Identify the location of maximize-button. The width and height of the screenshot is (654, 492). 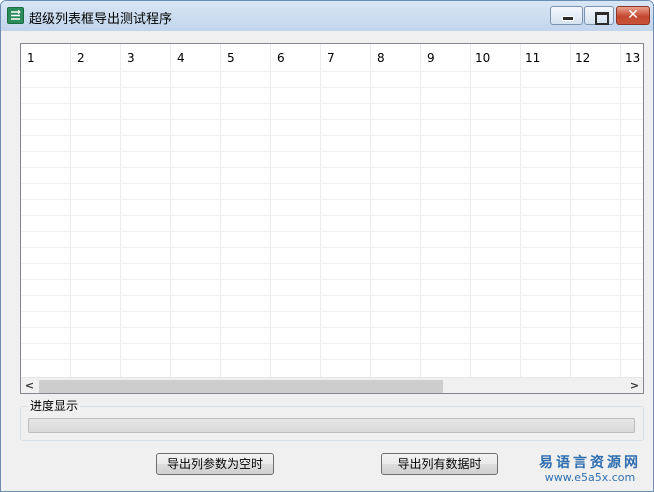
(599, 15).